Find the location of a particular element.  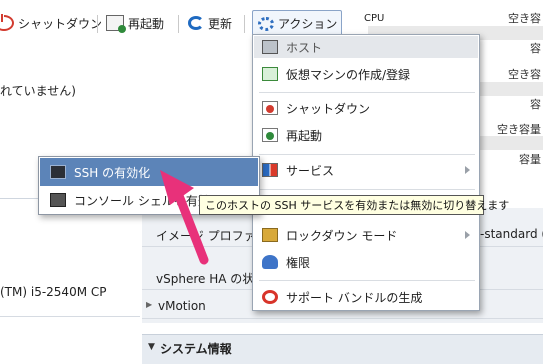

shutdown-button: シャットダウン is located at coordinates (51, 23).